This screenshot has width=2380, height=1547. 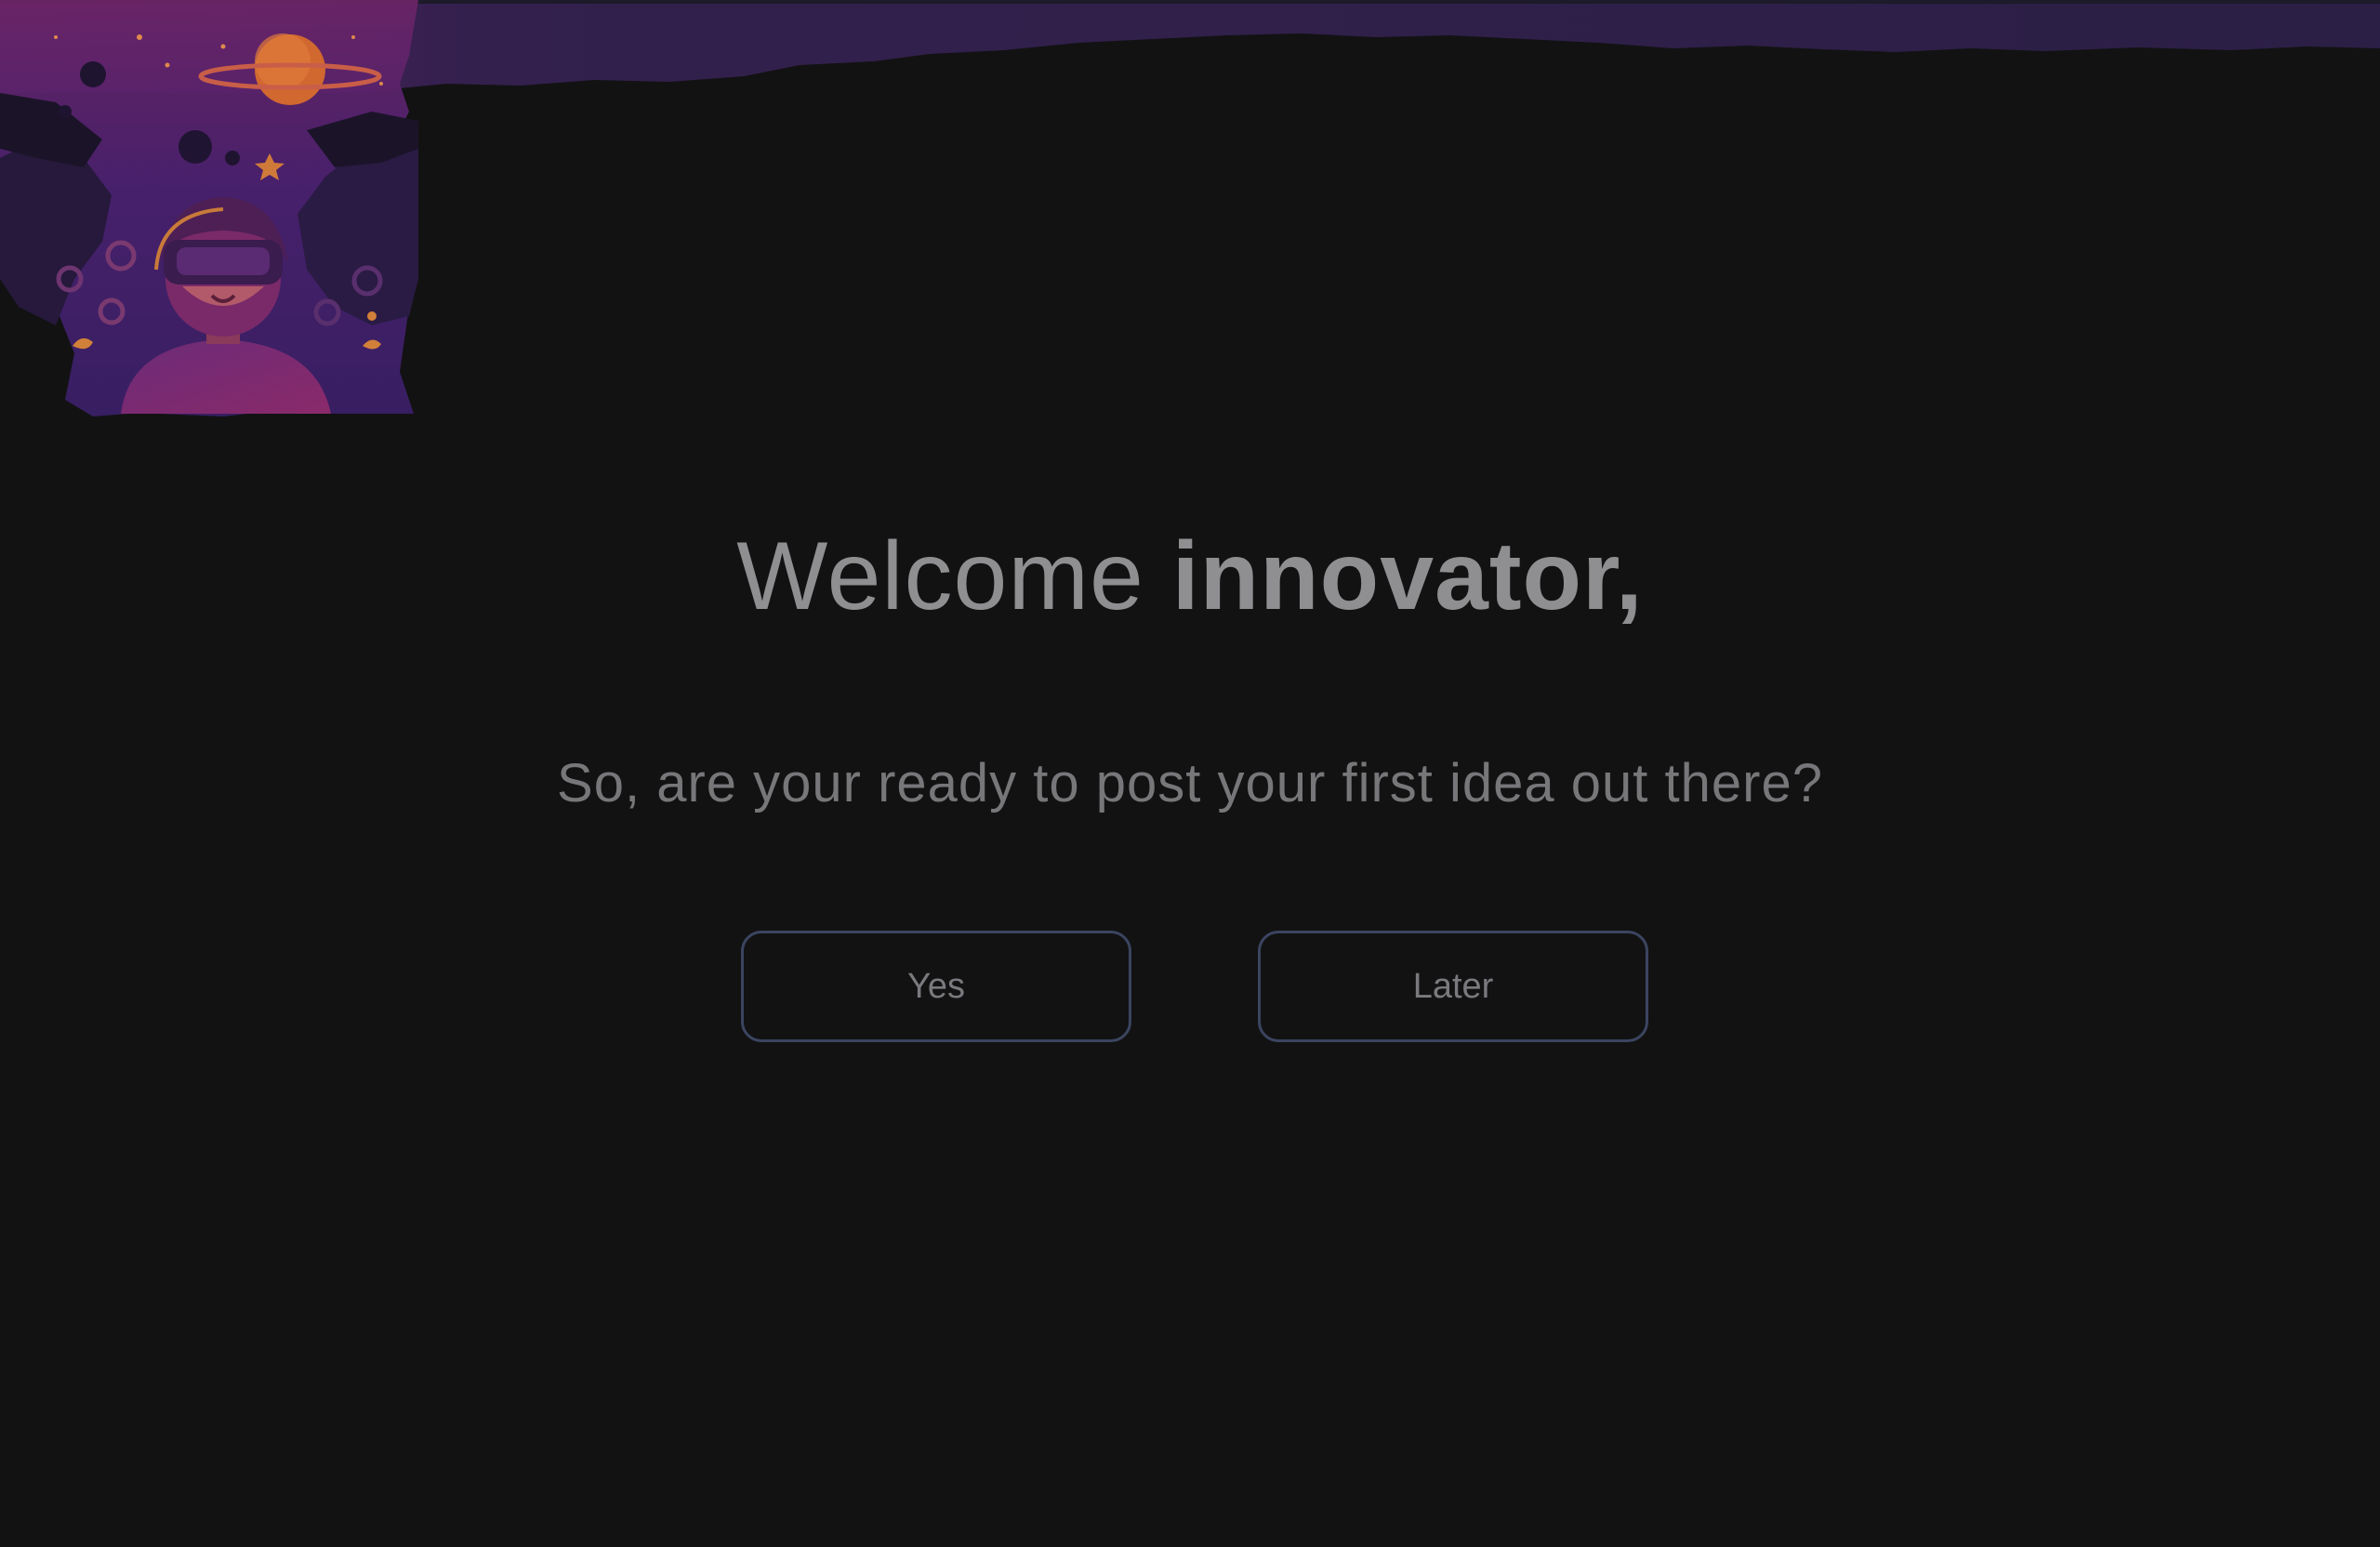 I want to click on welcome-prefix: Welcome, so click(x=954, y=576).